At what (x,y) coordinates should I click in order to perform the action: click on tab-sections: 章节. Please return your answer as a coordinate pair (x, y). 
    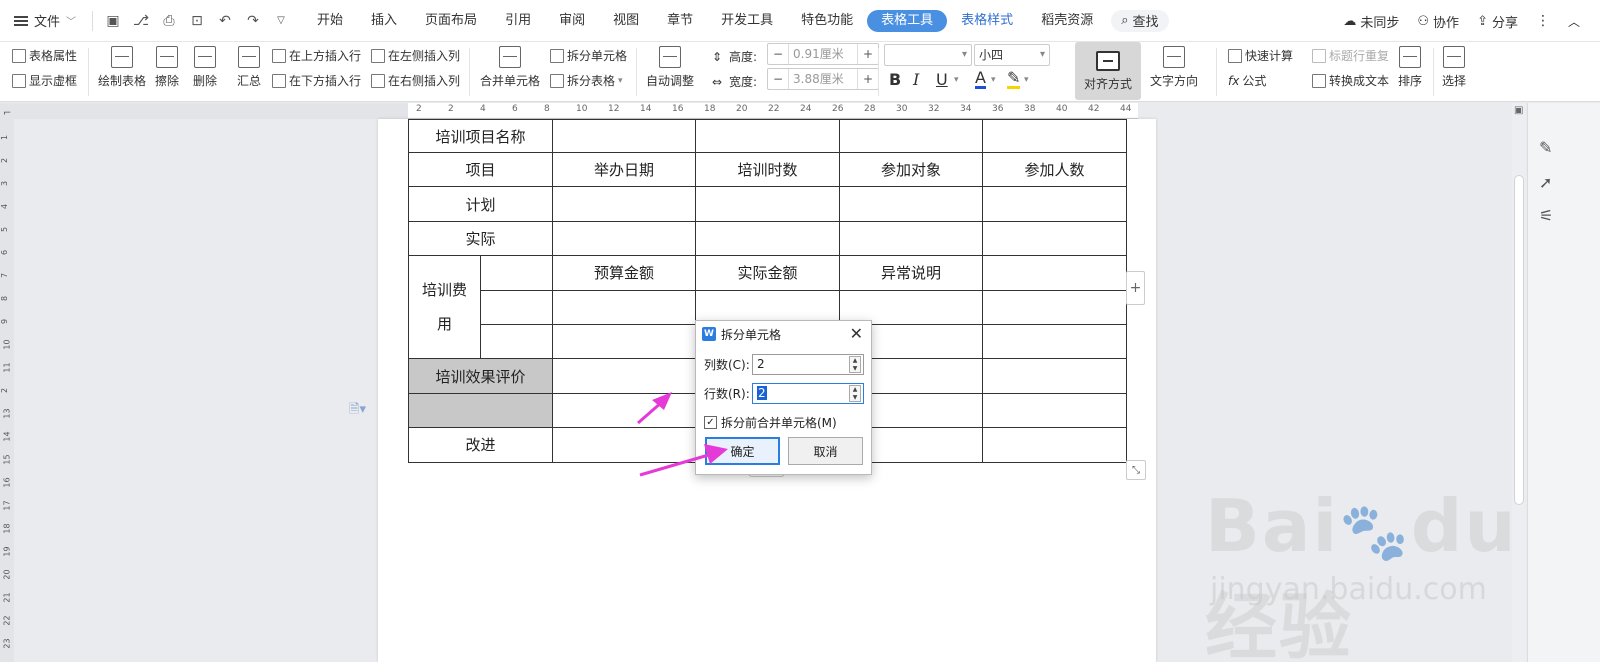
    Looking at the image, I should click on (680, 21).